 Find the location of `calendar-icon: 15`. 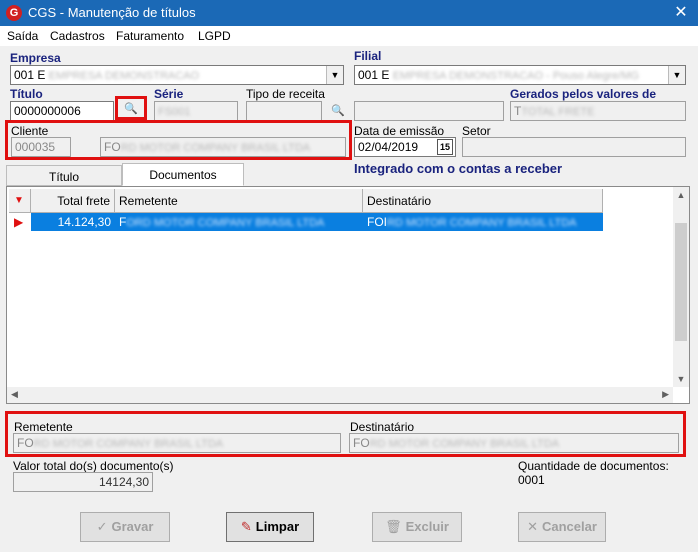

calendar-icon: 15 is located at coordinates (445, 147).